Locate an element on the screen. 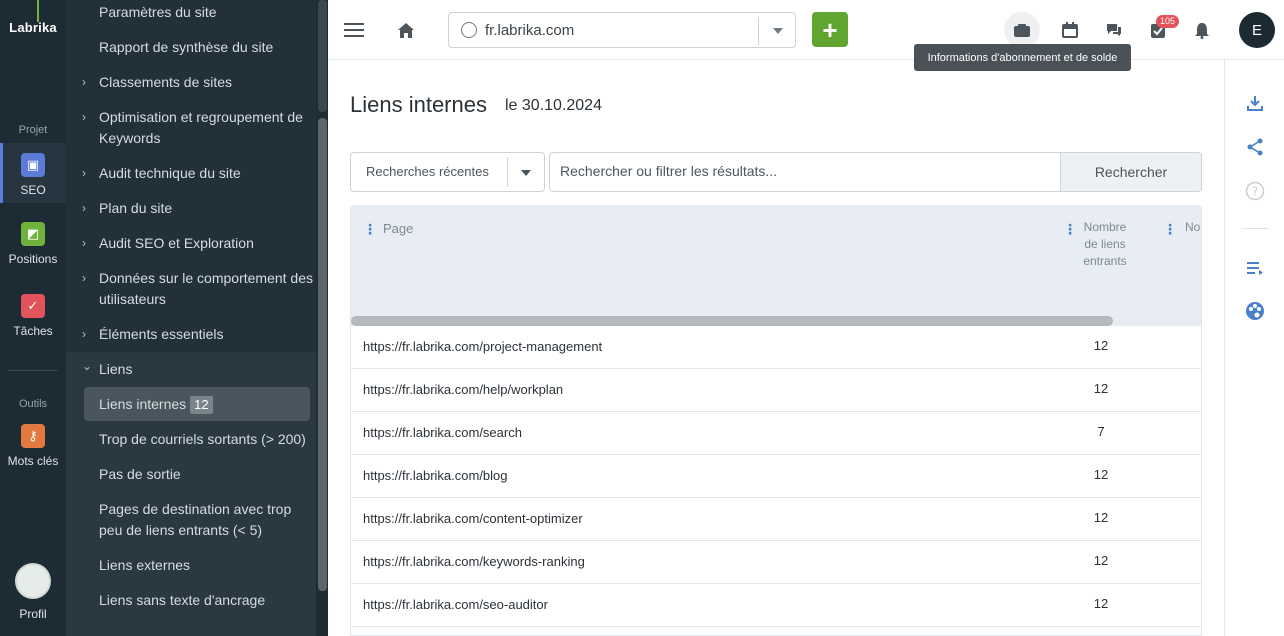 The image size is (1284, 636). help-icon: ? is located at coordinates (1255, 191).